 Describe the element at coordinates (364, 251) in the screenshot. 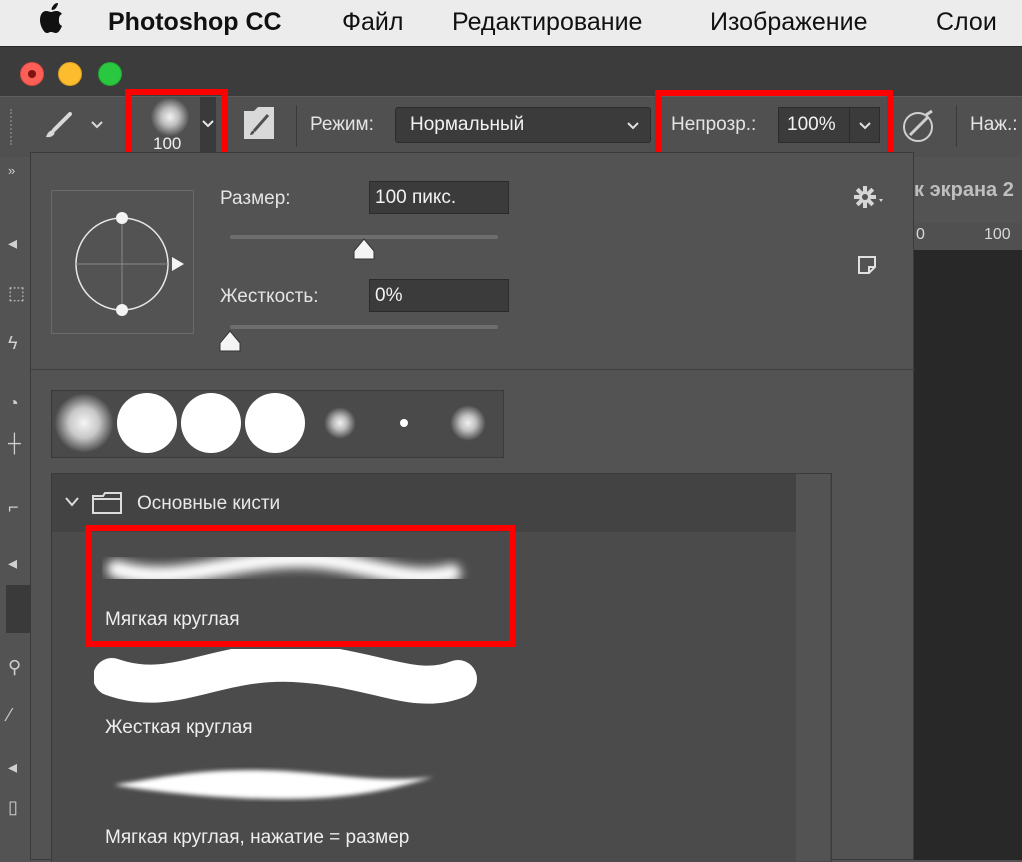

I see `size-slider-thumb` at that location.